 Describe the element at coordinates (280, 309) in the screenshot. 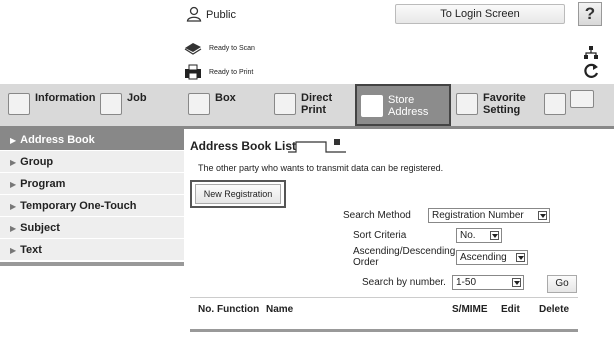

I see `column-header-name: Name` at that location.